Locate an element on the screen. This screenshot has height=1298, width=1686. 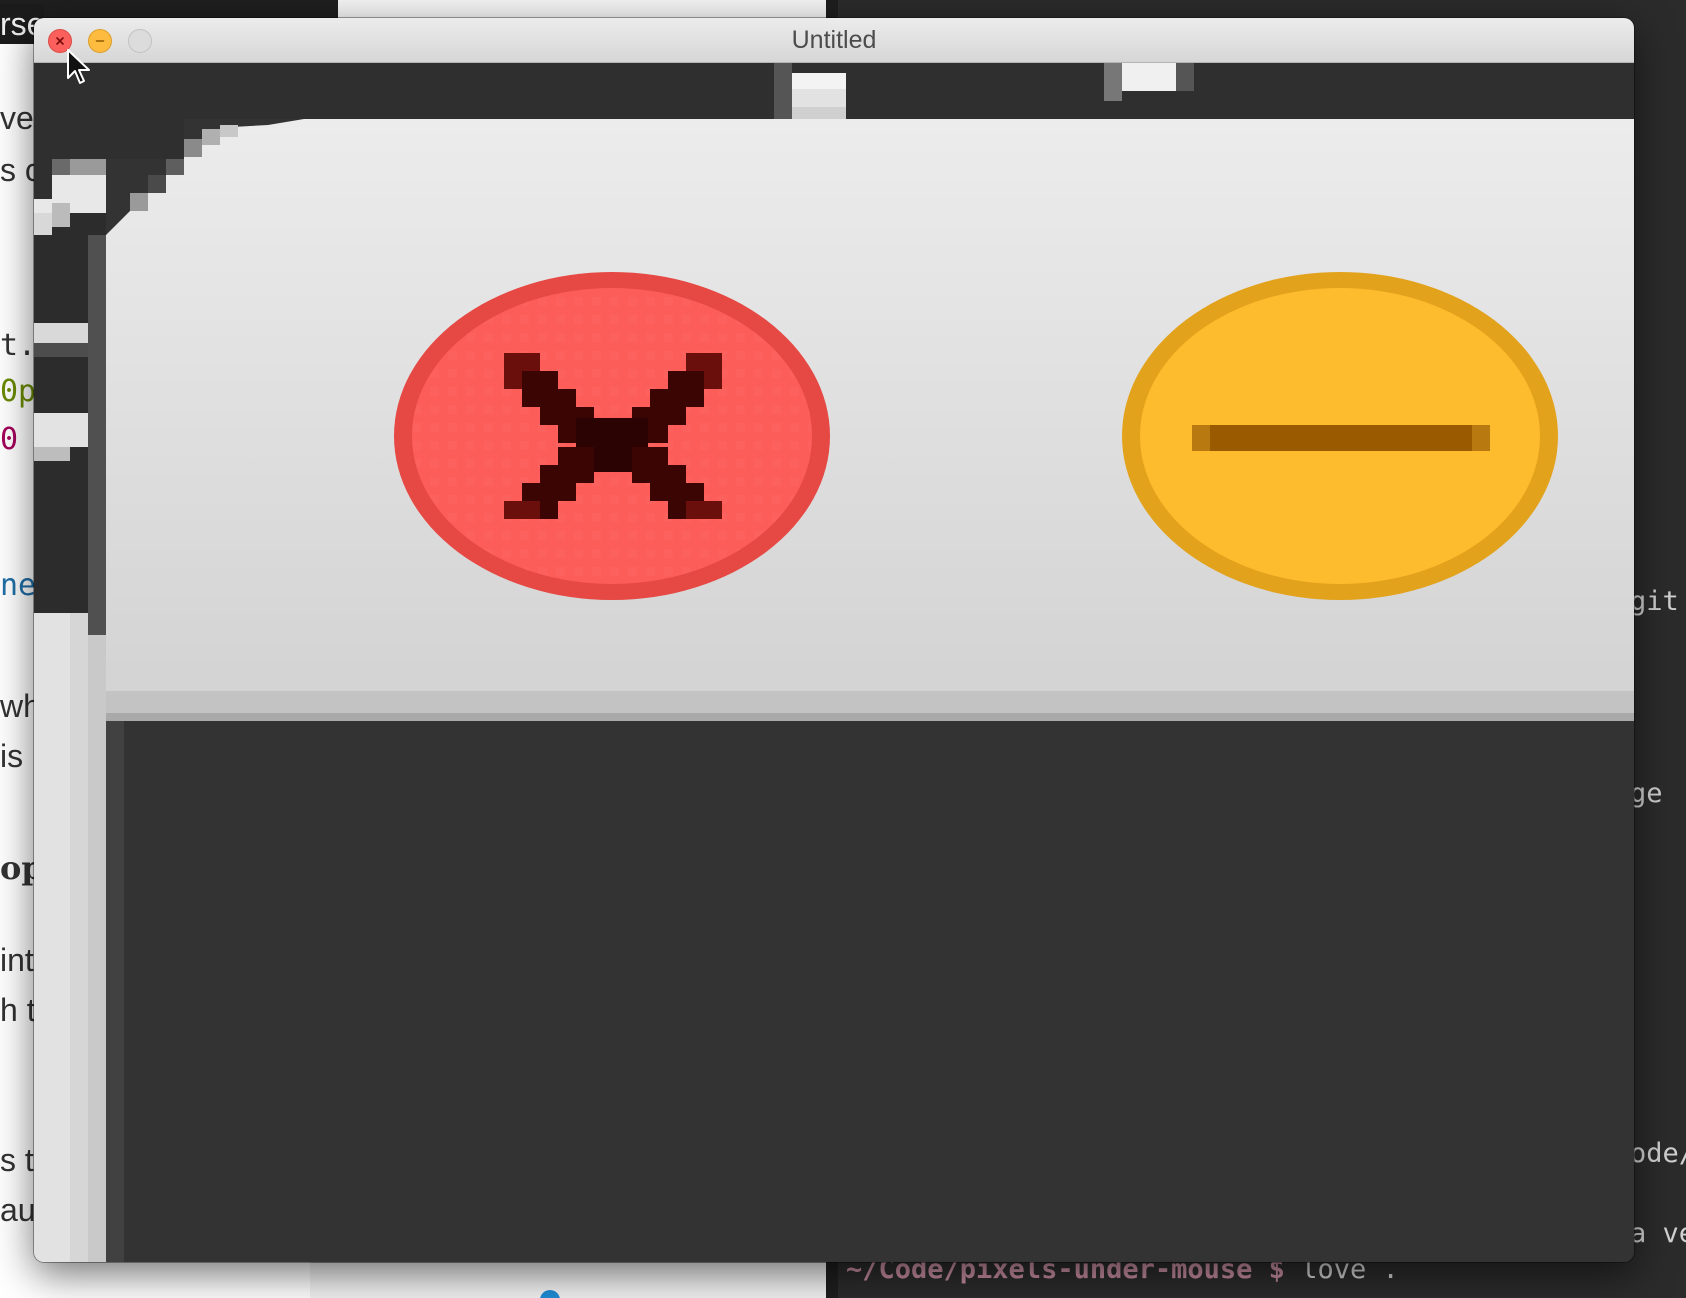
title-bar: Untitled is located at coordinates (834, 40).